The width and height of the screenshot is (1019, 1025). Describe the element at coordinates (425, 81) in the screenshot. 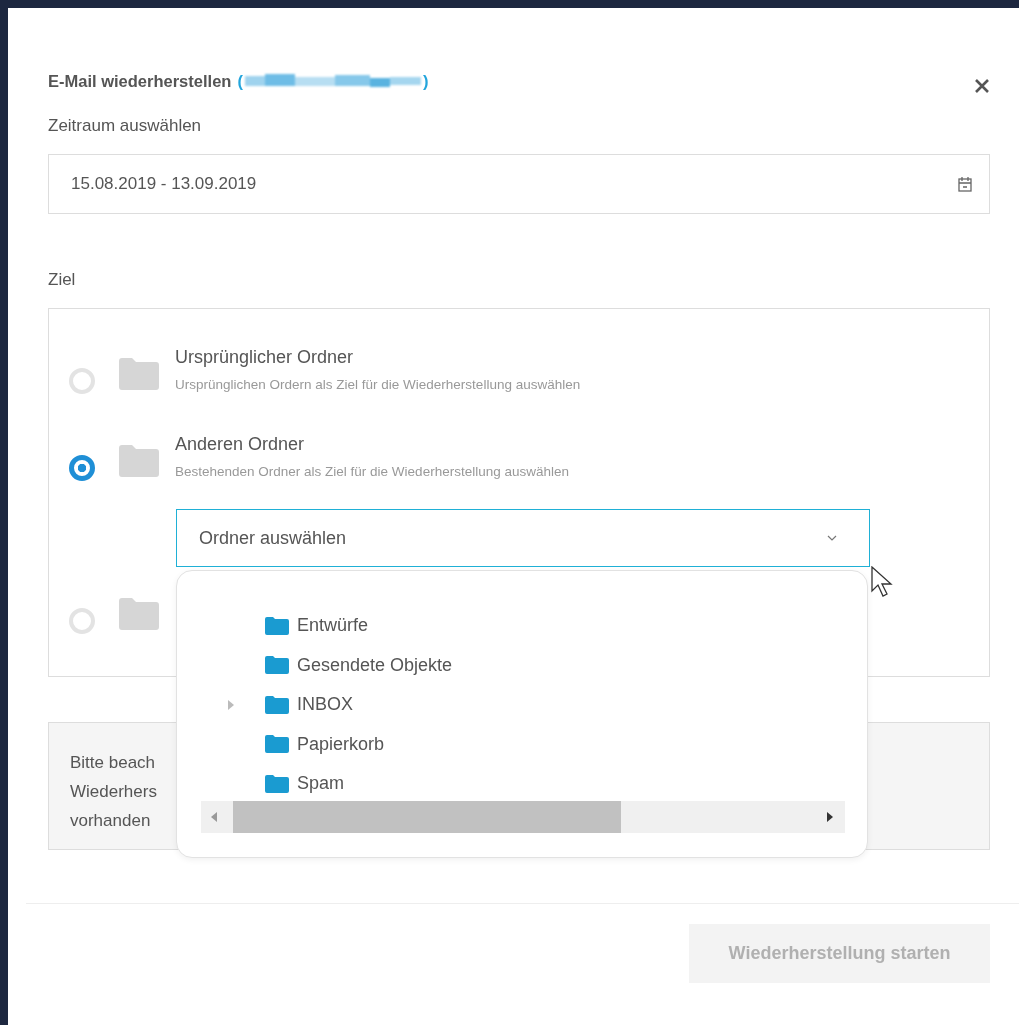

I see `paren: )` at that location.